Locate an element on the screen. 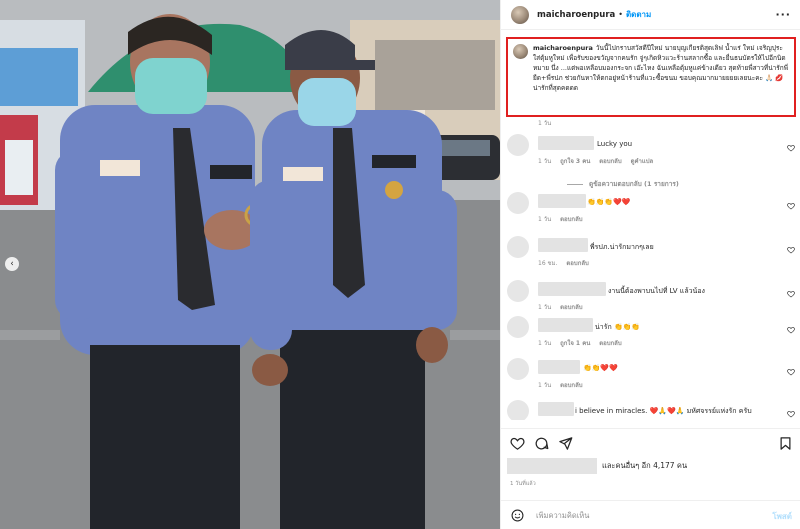 This screenshot has height=529, width=800. blurred-likers is located at coordinates (552, 466).